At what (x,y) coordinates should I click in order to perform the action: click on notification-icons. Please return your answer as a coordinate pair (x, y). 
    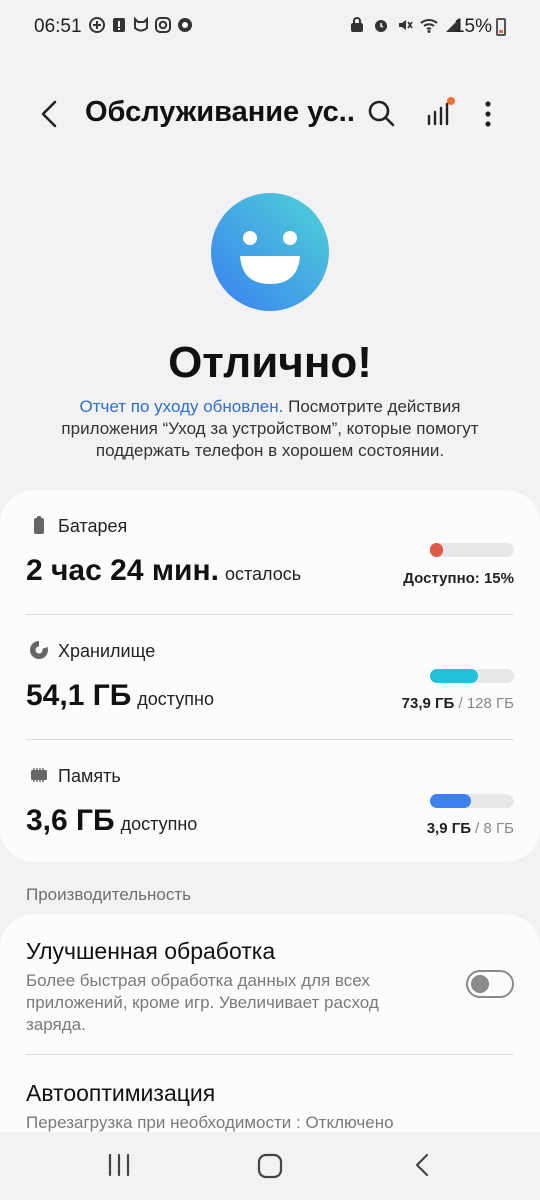
    Looking at the image, I should click on (141, 25).